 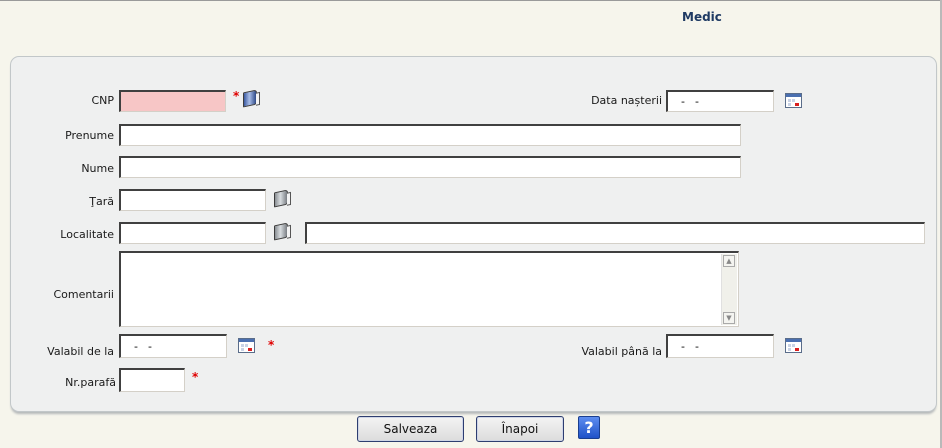 I want to click on save-button-label: Salveaza, so click(x=410, y=429).